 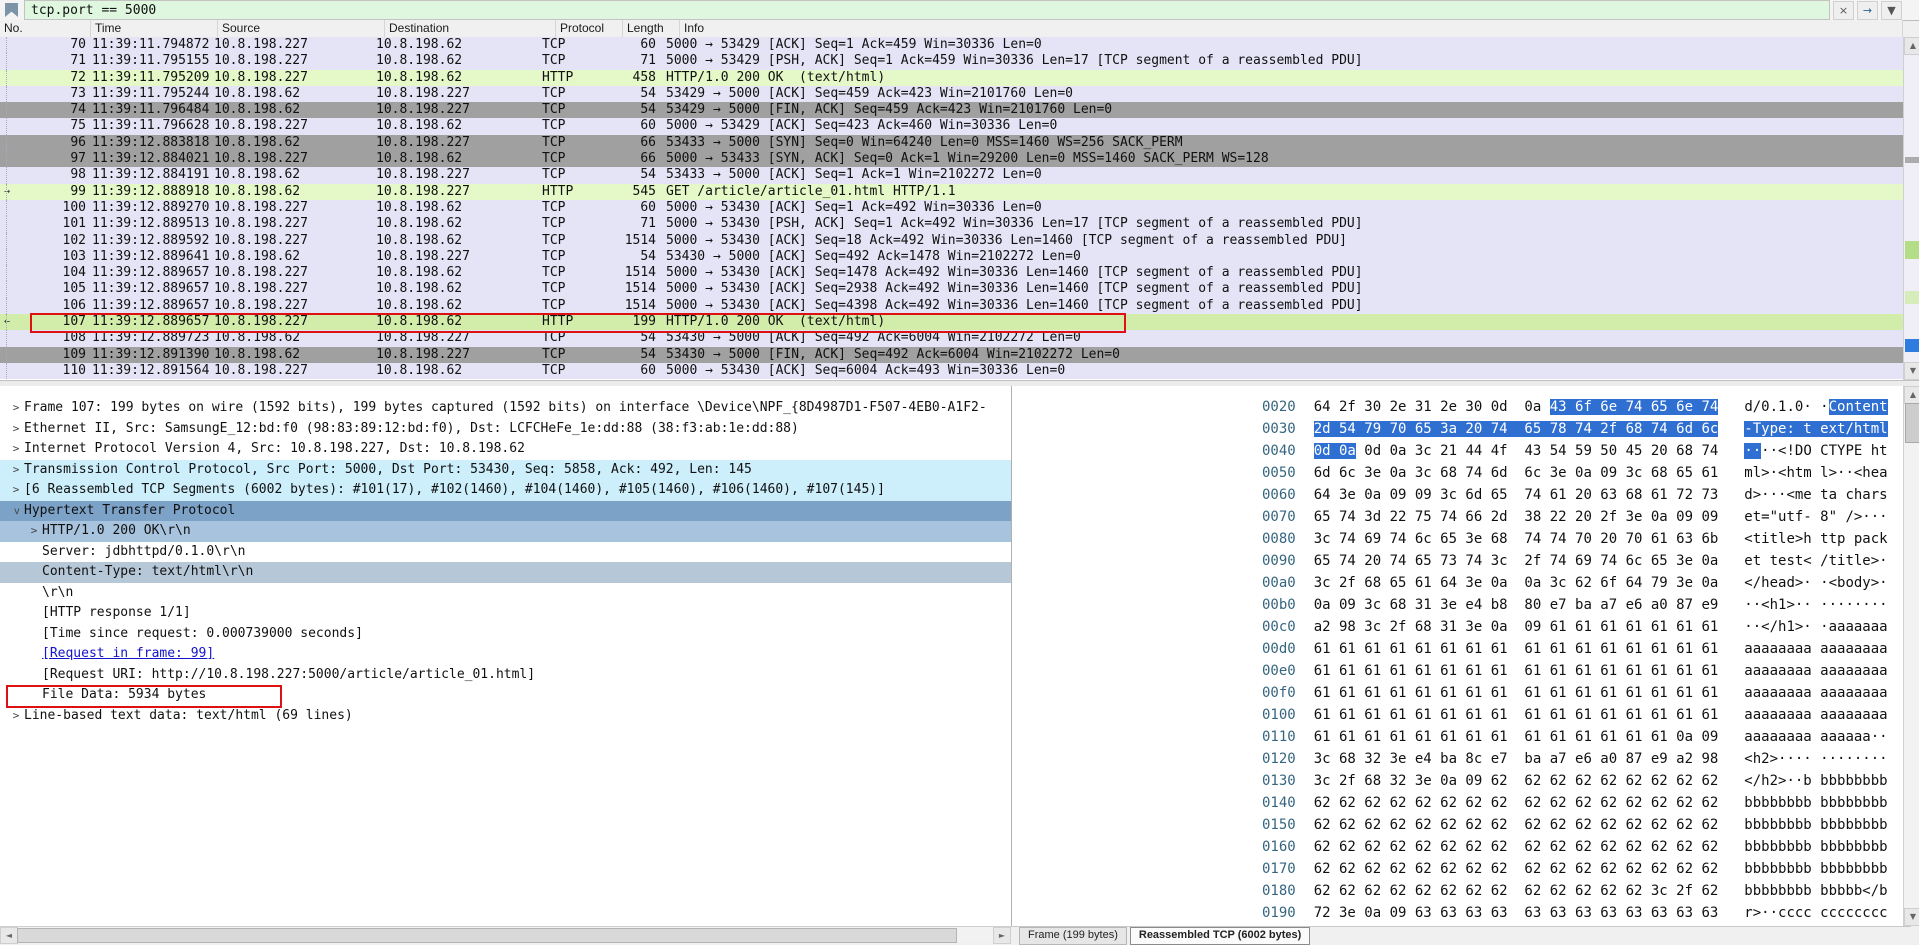 I want to click on column-header-protocol: Protocol, so click(x=589, y=28).